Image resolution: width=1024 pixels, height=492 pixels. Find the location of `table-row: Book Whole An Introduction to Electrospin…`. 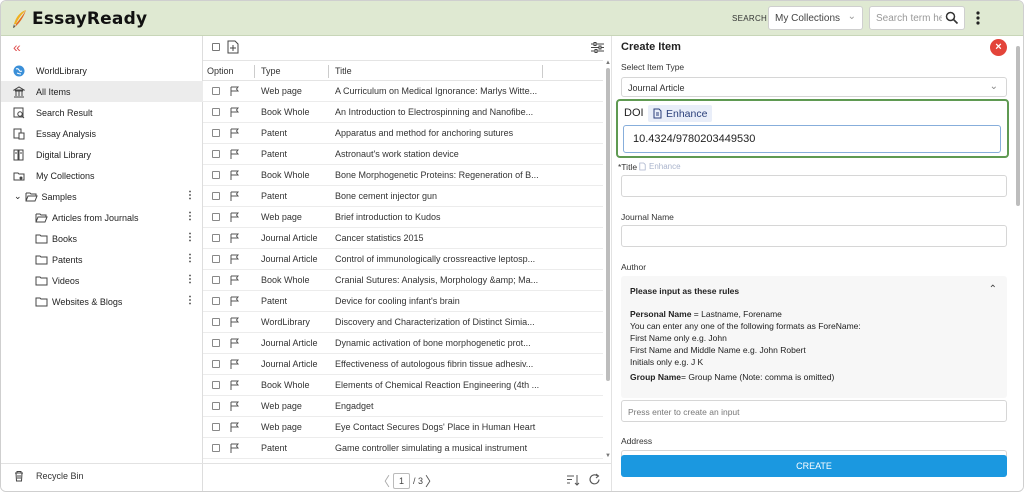

table-row: Book Whole An Introduction to Electrospin… is located at coordinates (403, 112).